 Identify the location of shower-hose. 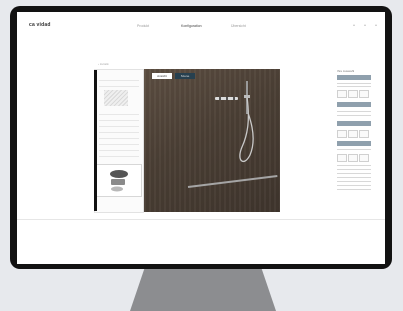
(246, 129).